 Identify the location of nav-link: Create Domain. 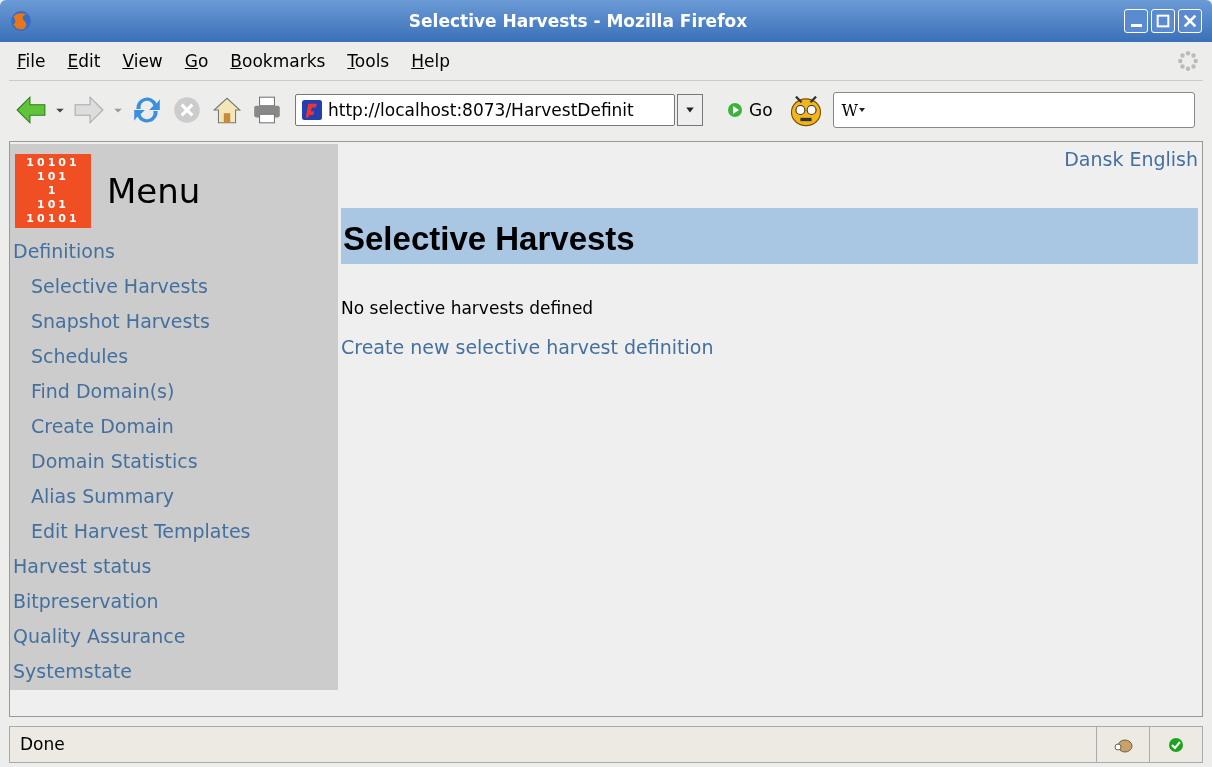
(102, 426).